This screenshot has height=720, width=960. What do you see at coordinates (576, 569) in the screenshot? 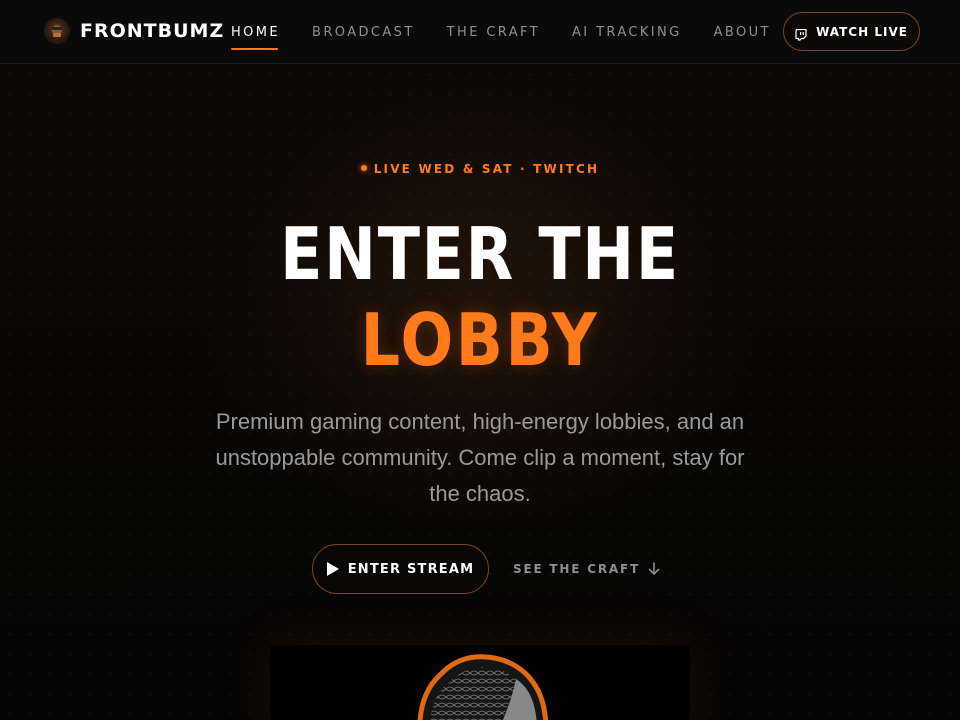
I see `see-the-craft-label: SEE THE CRAFT` at bounding box center [576, 569].